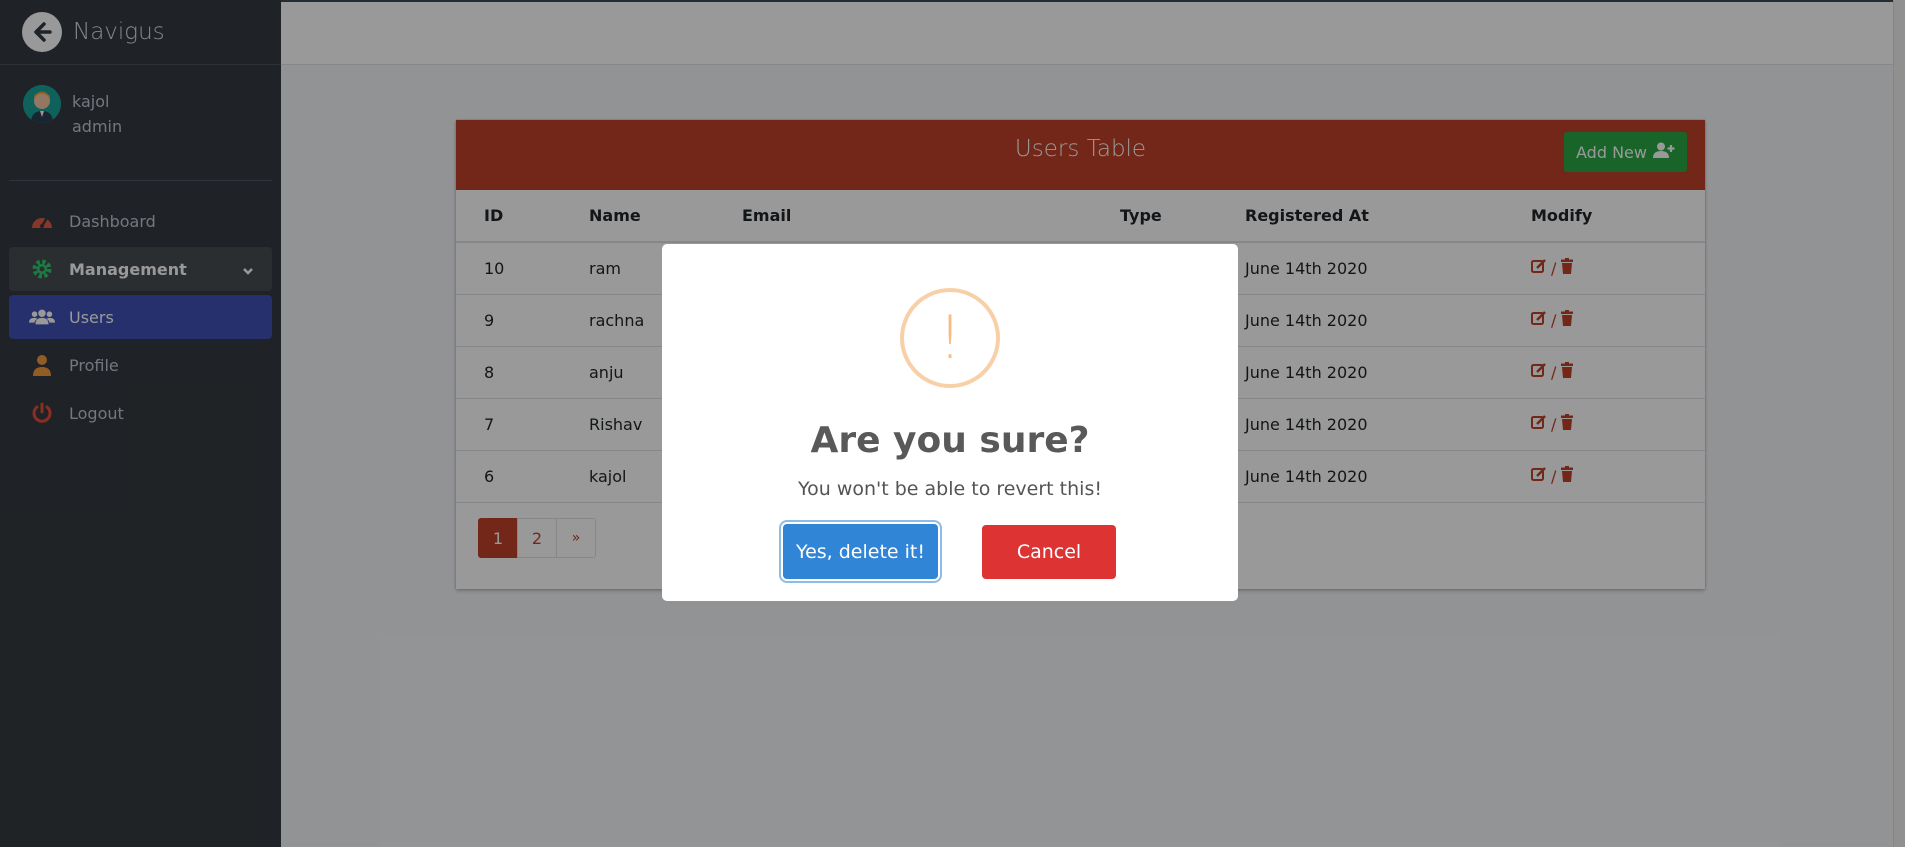  Describe the element at coordinates (950, 489) in the screenshot. I see `dialog-message: You won't be able to revert this!` at that location.